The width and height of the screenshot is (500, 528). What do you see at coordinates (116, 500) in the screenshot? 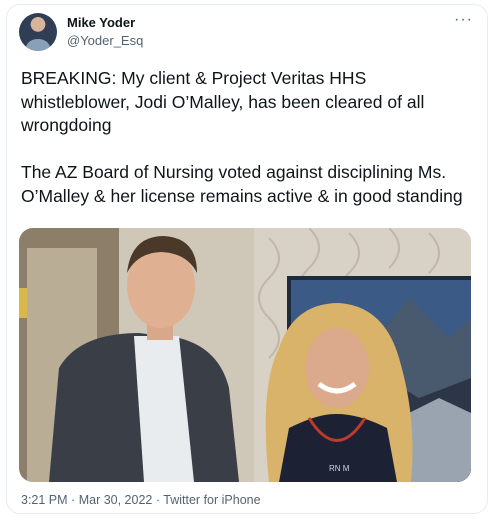
I see `tweet-date: Mar 30, 2022` at bounding box center [116, 500].